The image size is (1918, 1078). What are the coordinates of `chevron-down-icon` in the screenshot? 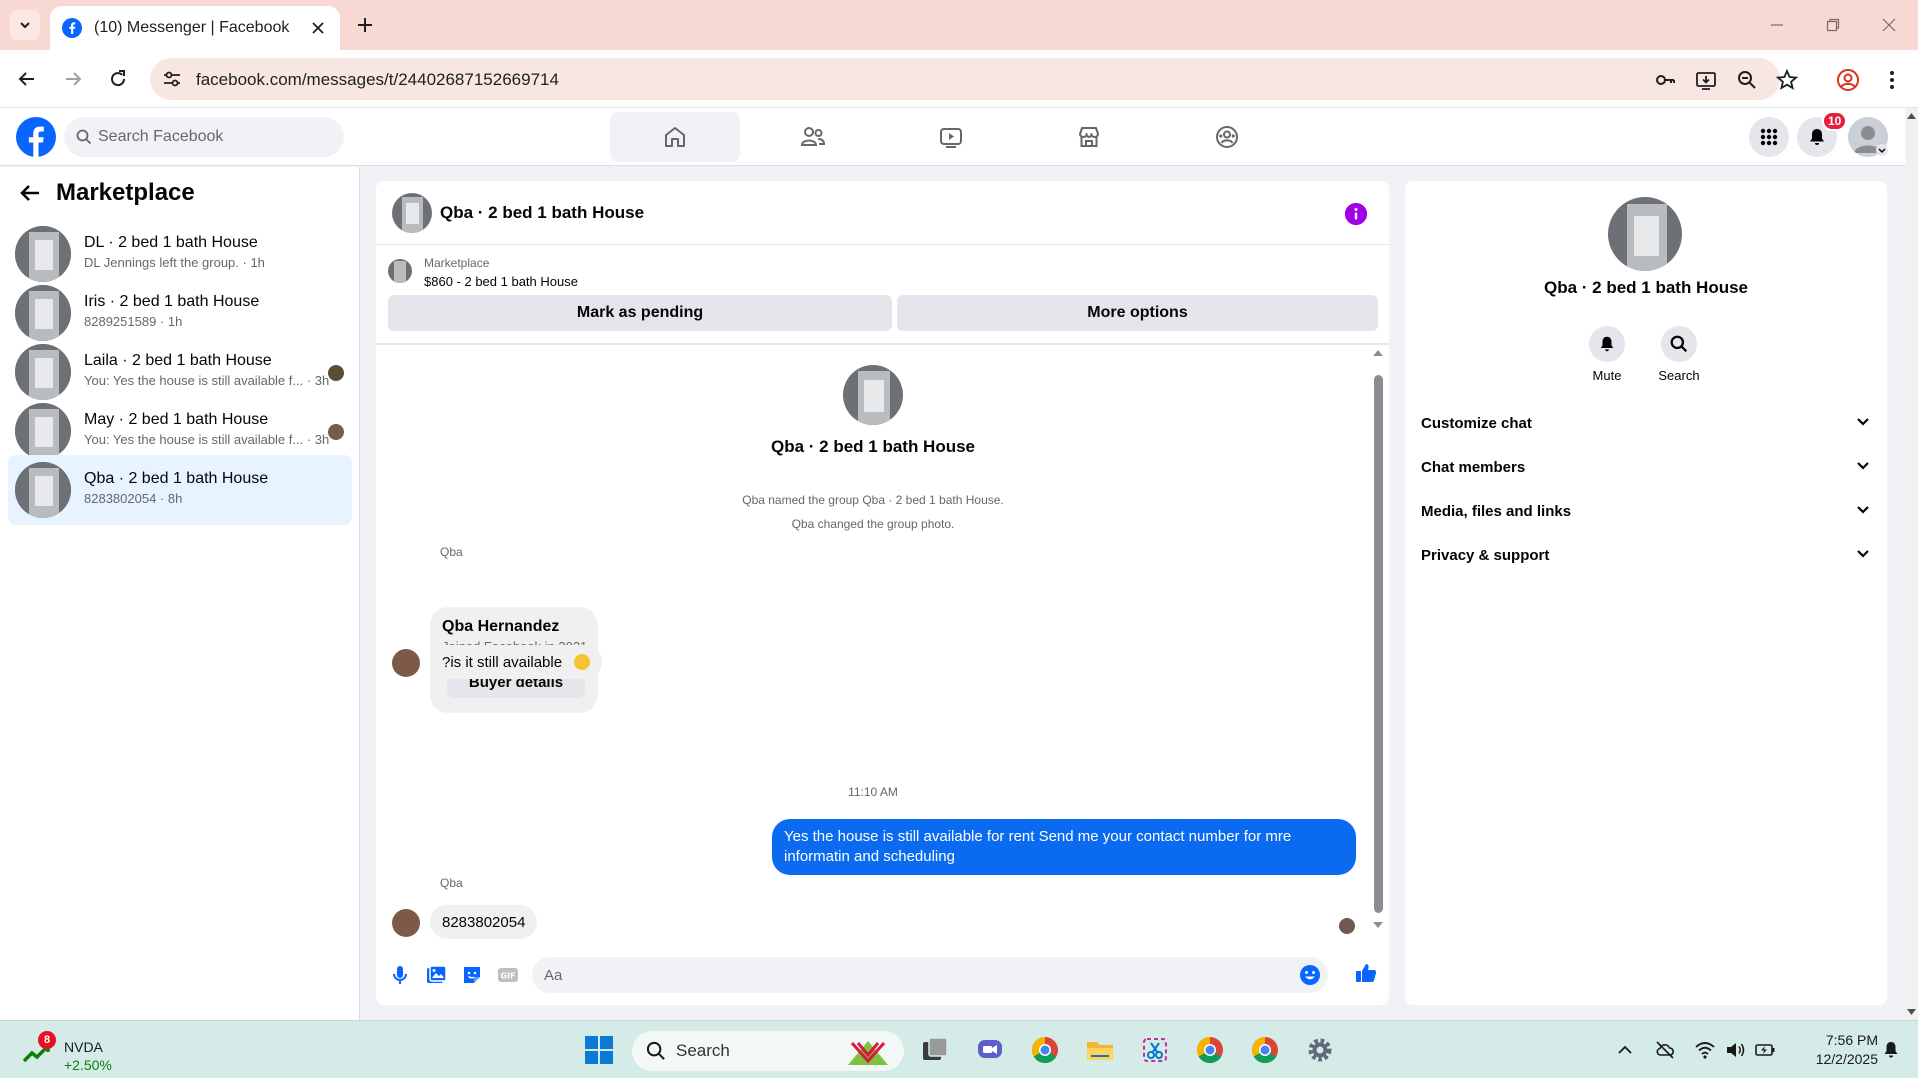 It's located at (1863, 466).